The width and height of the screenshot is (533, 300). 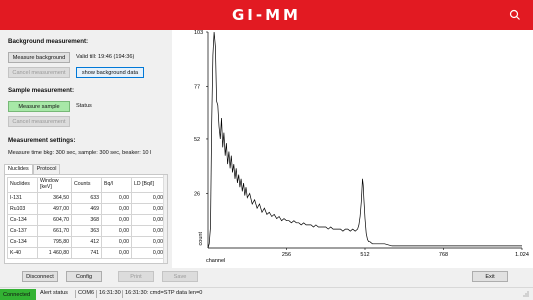 I want to click on search-icon, so click(x=515, y=15).